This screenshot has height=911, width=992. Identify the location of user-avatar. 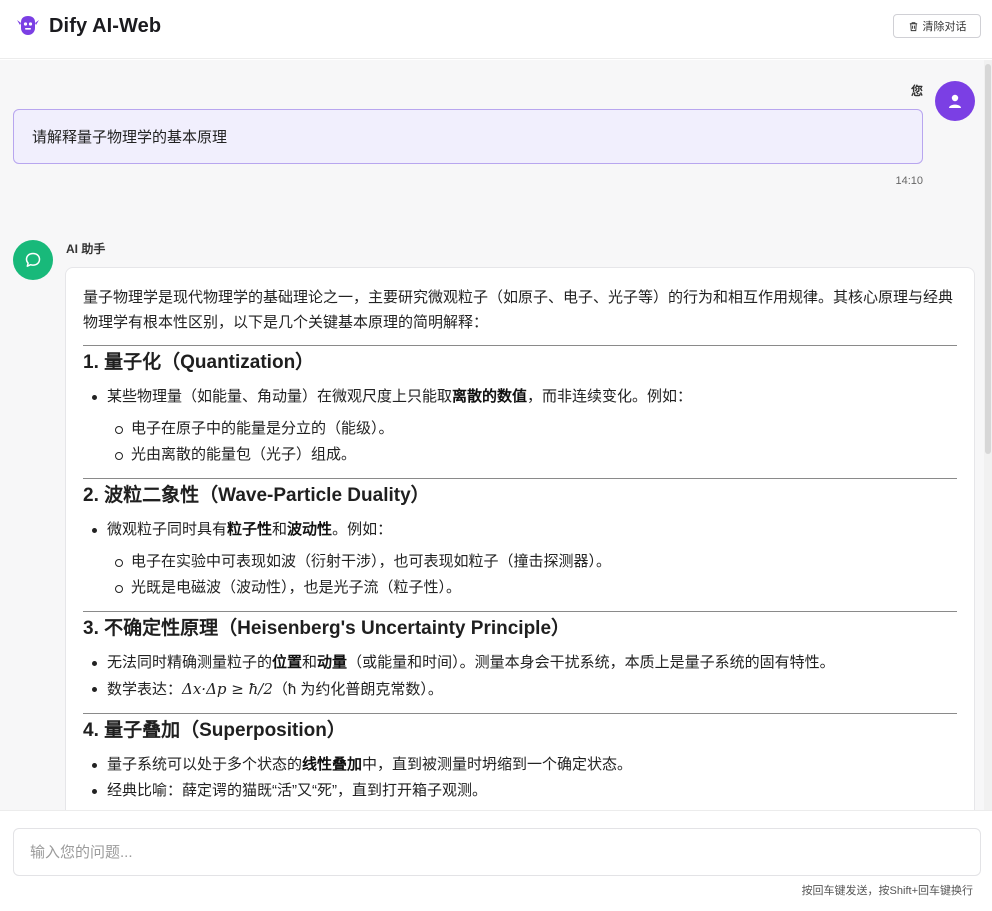
(955, 101).